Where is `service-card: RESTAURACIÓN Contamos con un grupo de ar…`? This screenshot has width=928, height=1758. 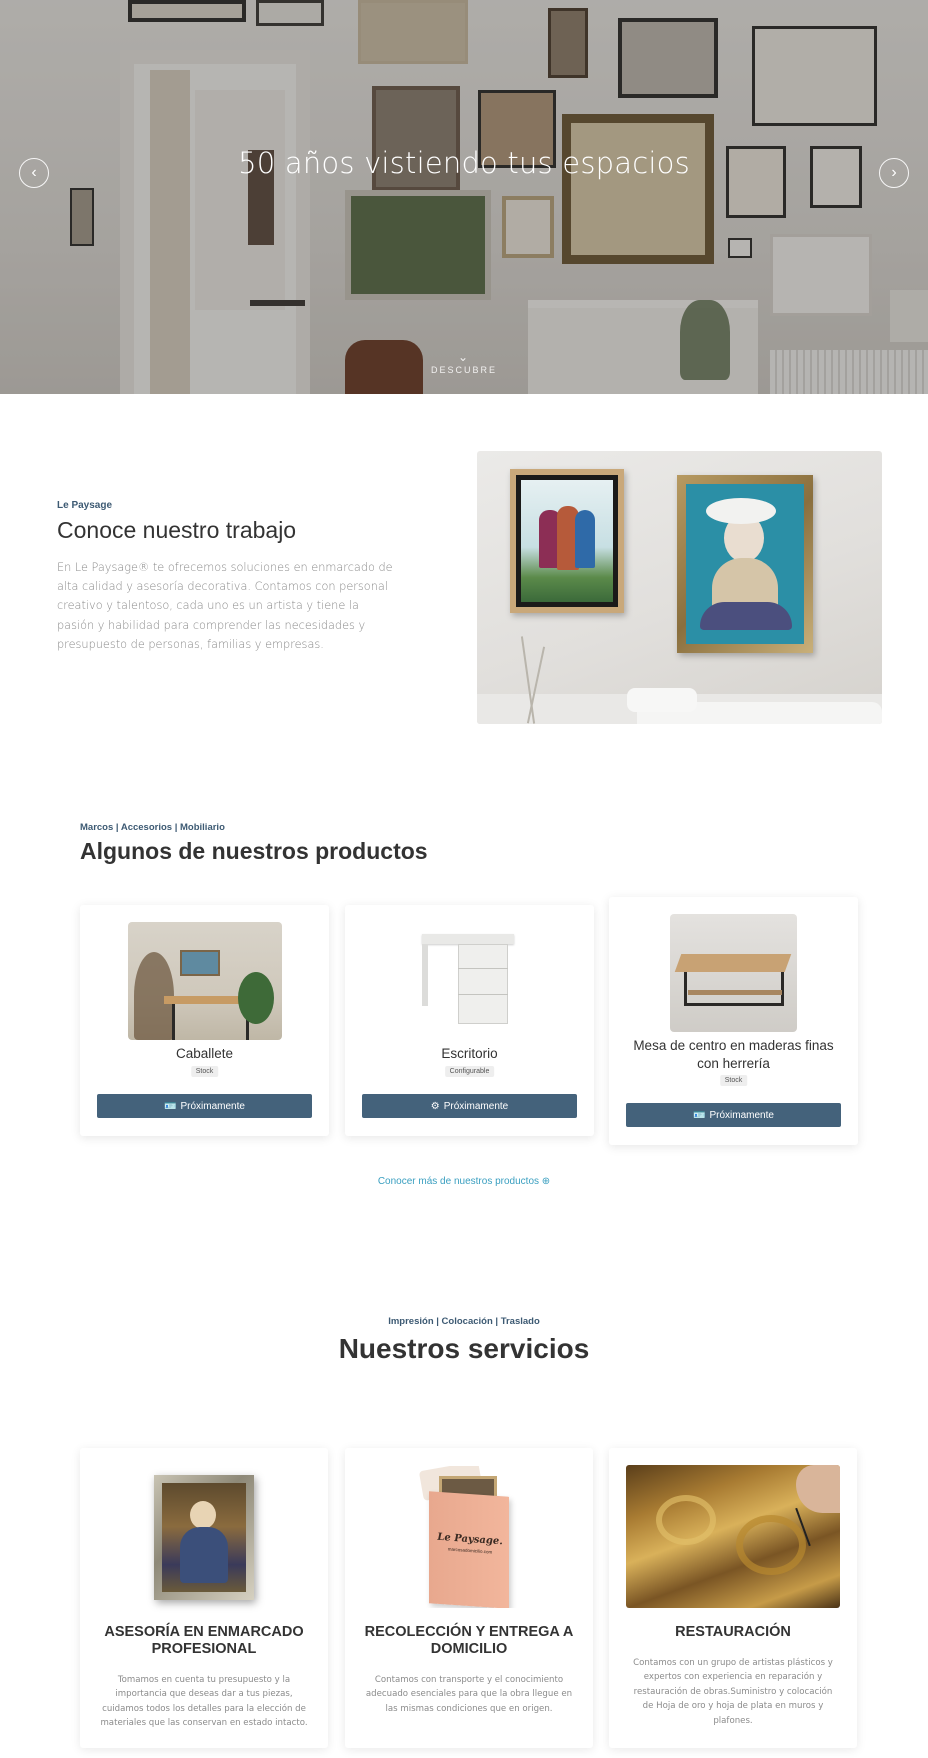
service-card: RESTAURACIÓN Contamos con un grupo de ar… is located at coordinates (733, 1598).